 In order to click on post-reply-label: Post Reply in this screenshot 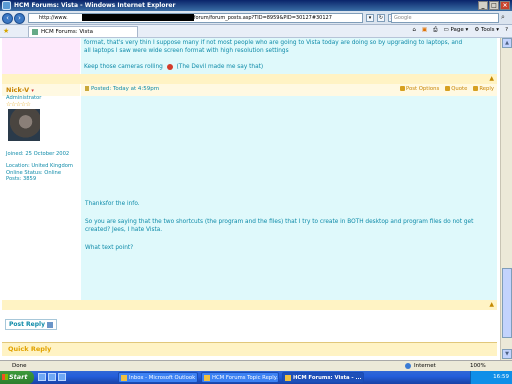, I will do `click(27, 324)`.